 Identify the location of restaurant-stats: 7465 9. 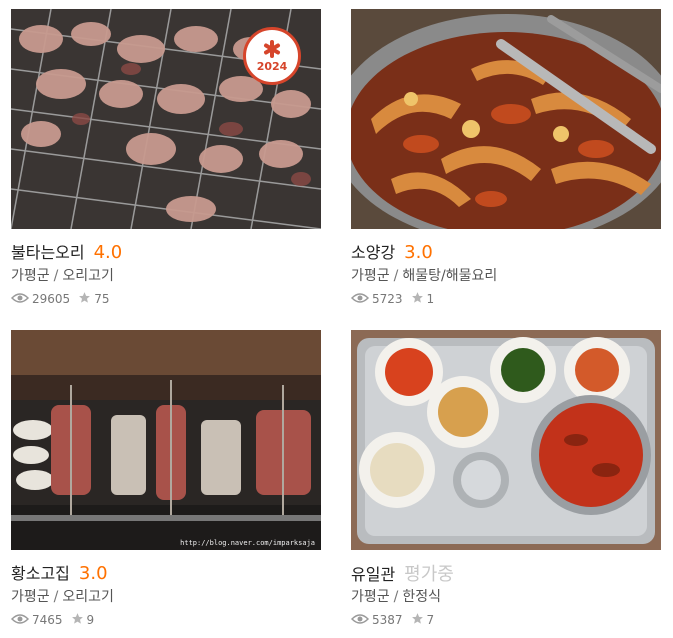
(165, 620).